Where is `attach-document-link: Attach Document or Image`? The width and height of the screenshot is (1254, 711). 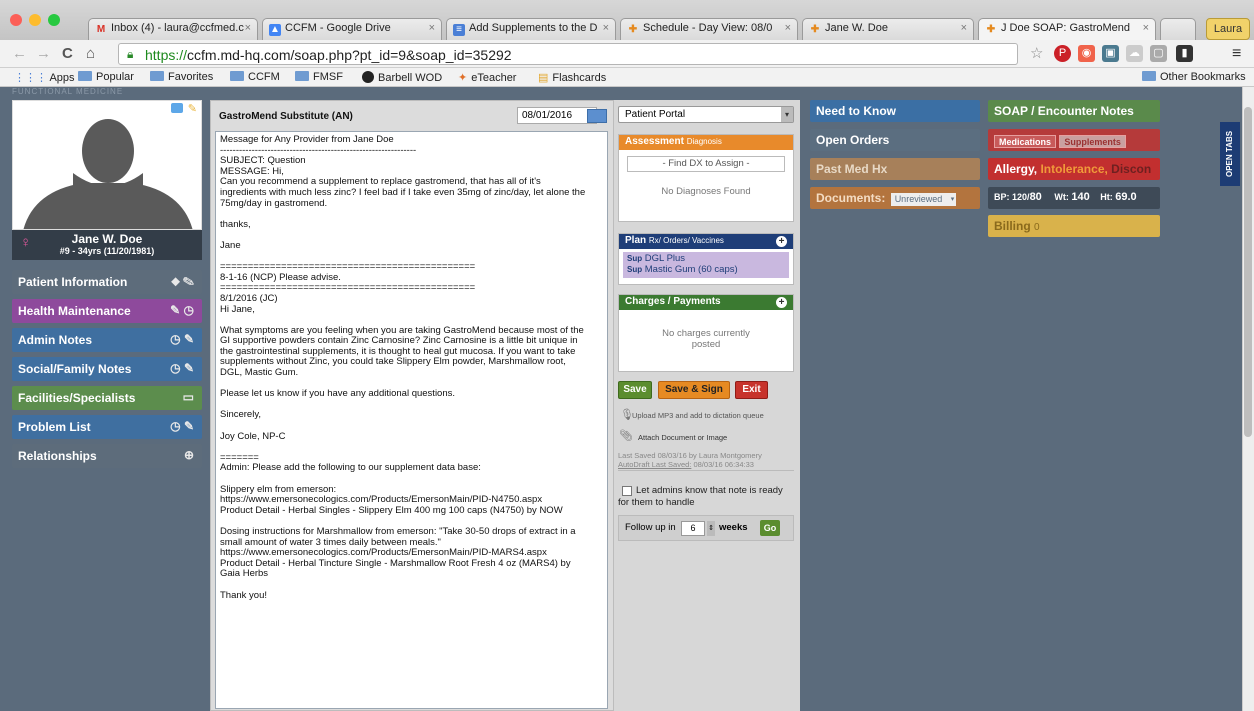 attach-document-link: Attach Document or Image is located at coordinates (682, 437).